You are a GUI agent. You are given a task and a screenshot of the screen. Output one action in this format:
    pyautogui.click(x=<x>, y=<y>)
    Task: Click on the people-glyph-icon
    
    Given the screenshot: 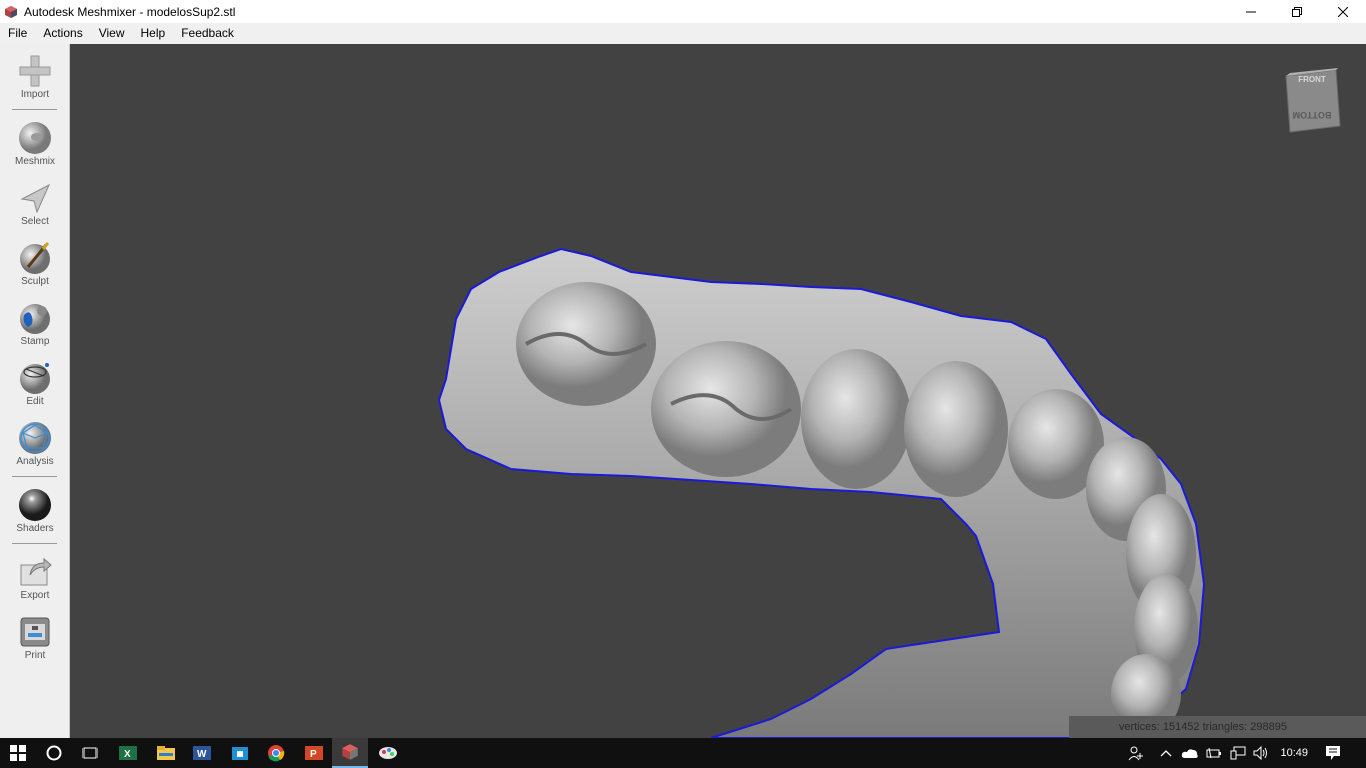 What is the action you would take?
    pyautogui.click(x=1135, y=753)
    